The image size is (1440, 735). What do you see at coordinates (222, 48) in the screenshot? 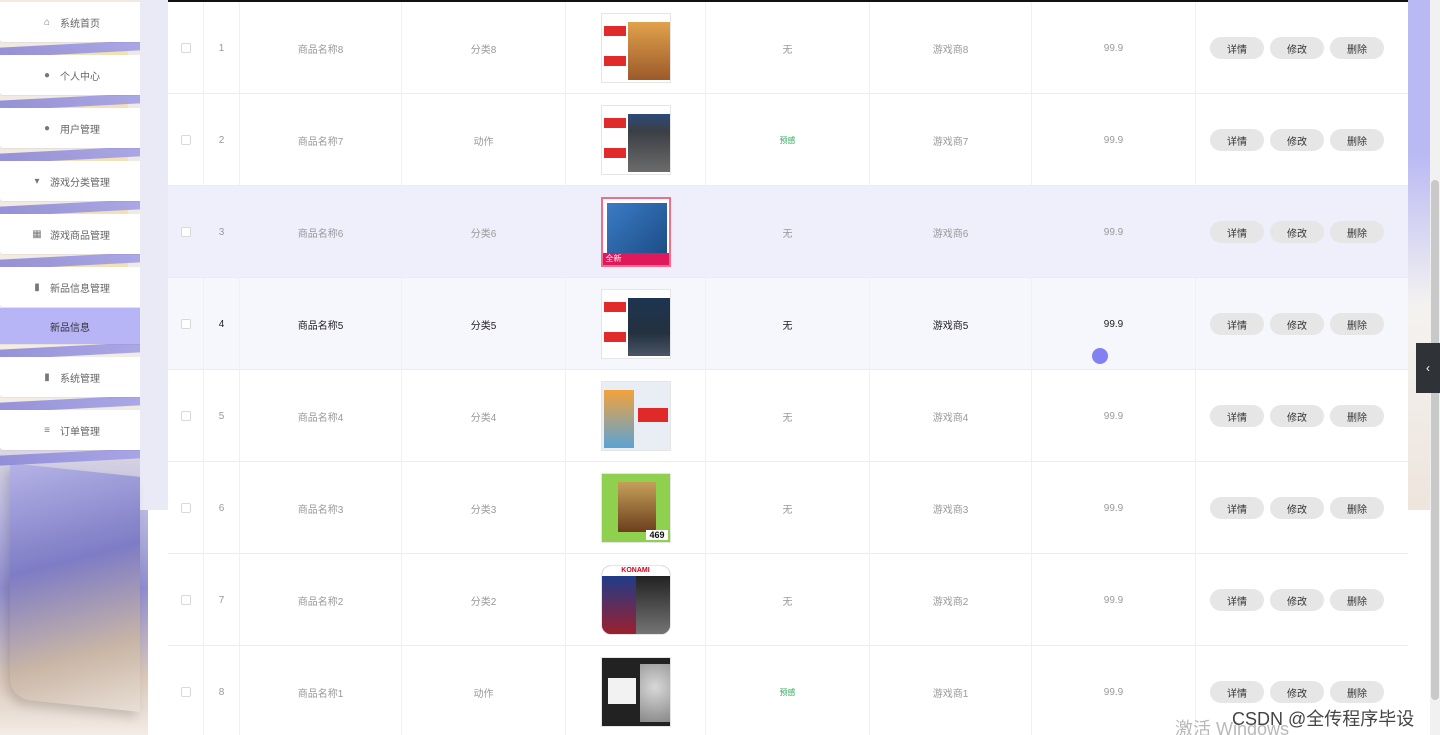
I see `index-cell: 1` at bounding box center [222, 48].